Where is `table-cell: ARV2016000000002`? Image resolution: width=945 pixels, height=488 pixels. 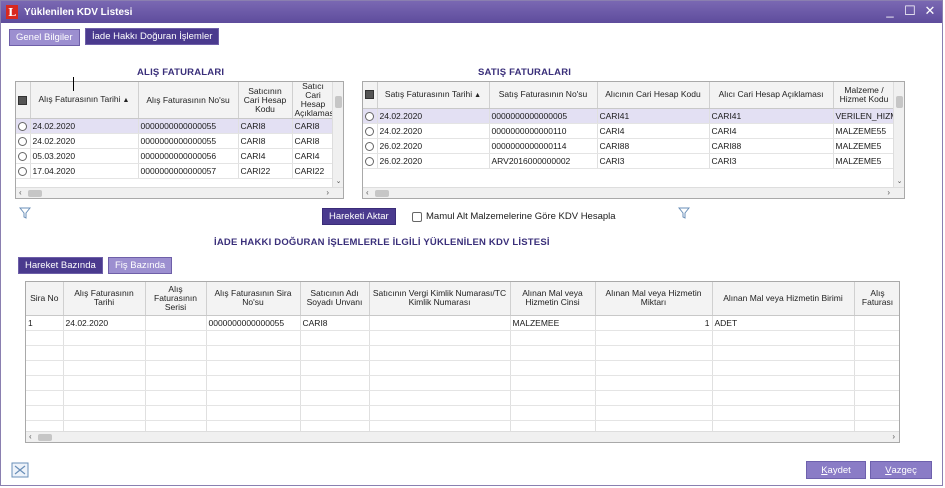
table-cell: ARV2016000000002 is located at coordinates (543, 161).